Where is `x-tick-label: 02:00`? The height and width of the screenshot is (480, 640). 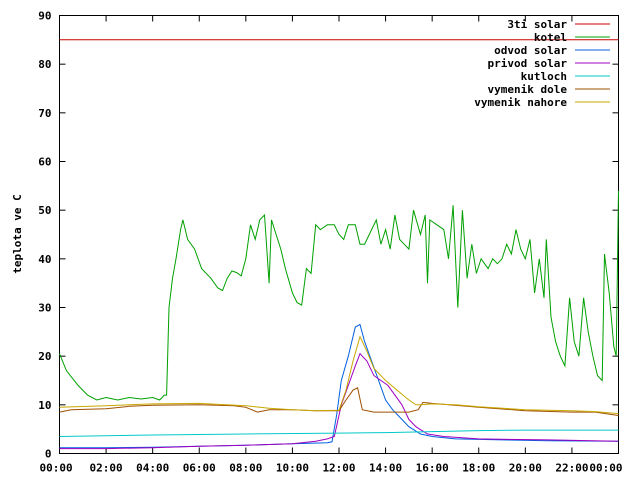
x-tick-label: 02:00 is located at coordinates (106, 468).